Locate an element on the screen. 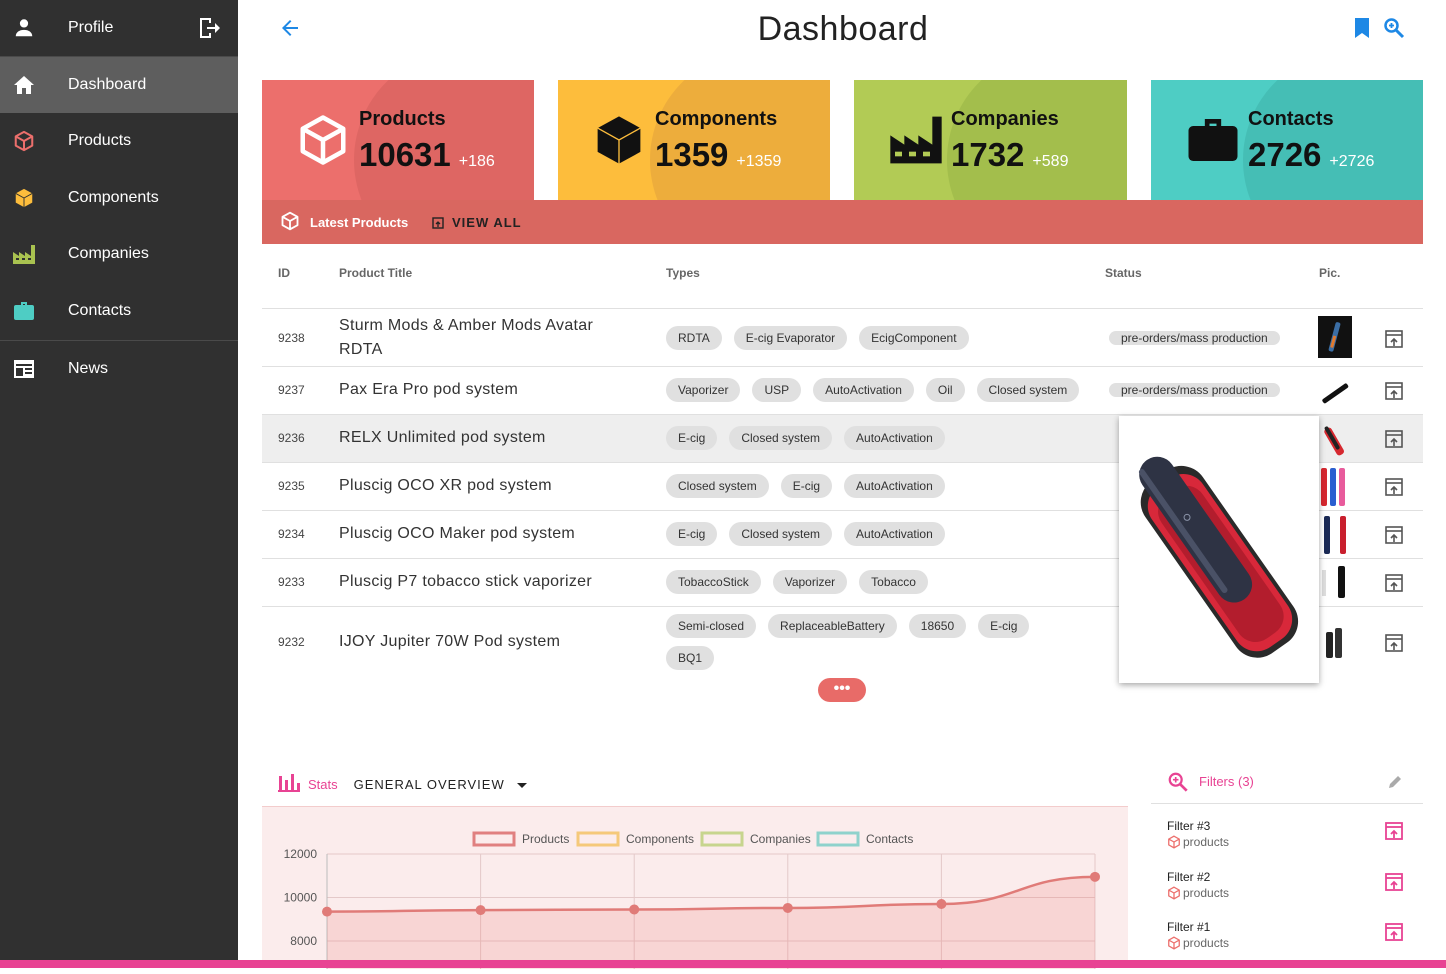  row-title: IJOY Jupiter 70W Pod system is located at coordinates (484, 642).